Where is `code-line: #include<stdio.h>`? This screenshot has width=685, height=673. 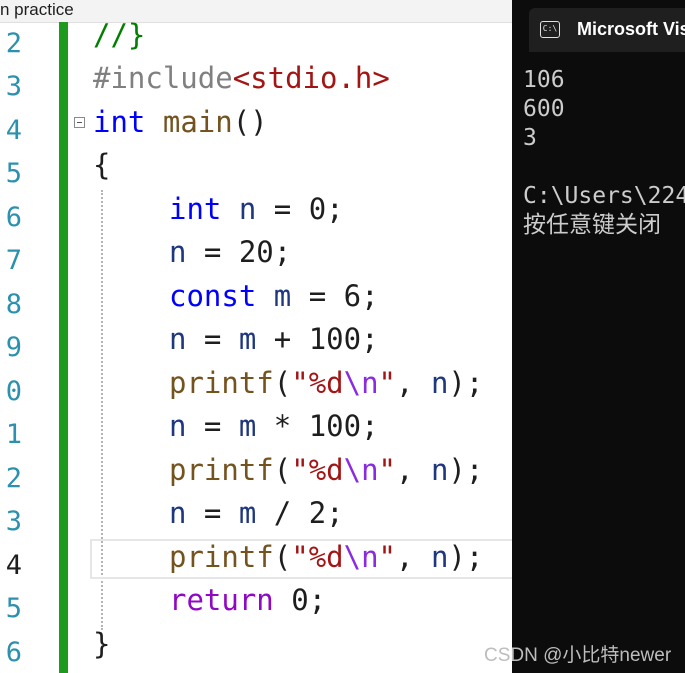 code-line: #include<stdio.h> is located at coordinates (241, 78).